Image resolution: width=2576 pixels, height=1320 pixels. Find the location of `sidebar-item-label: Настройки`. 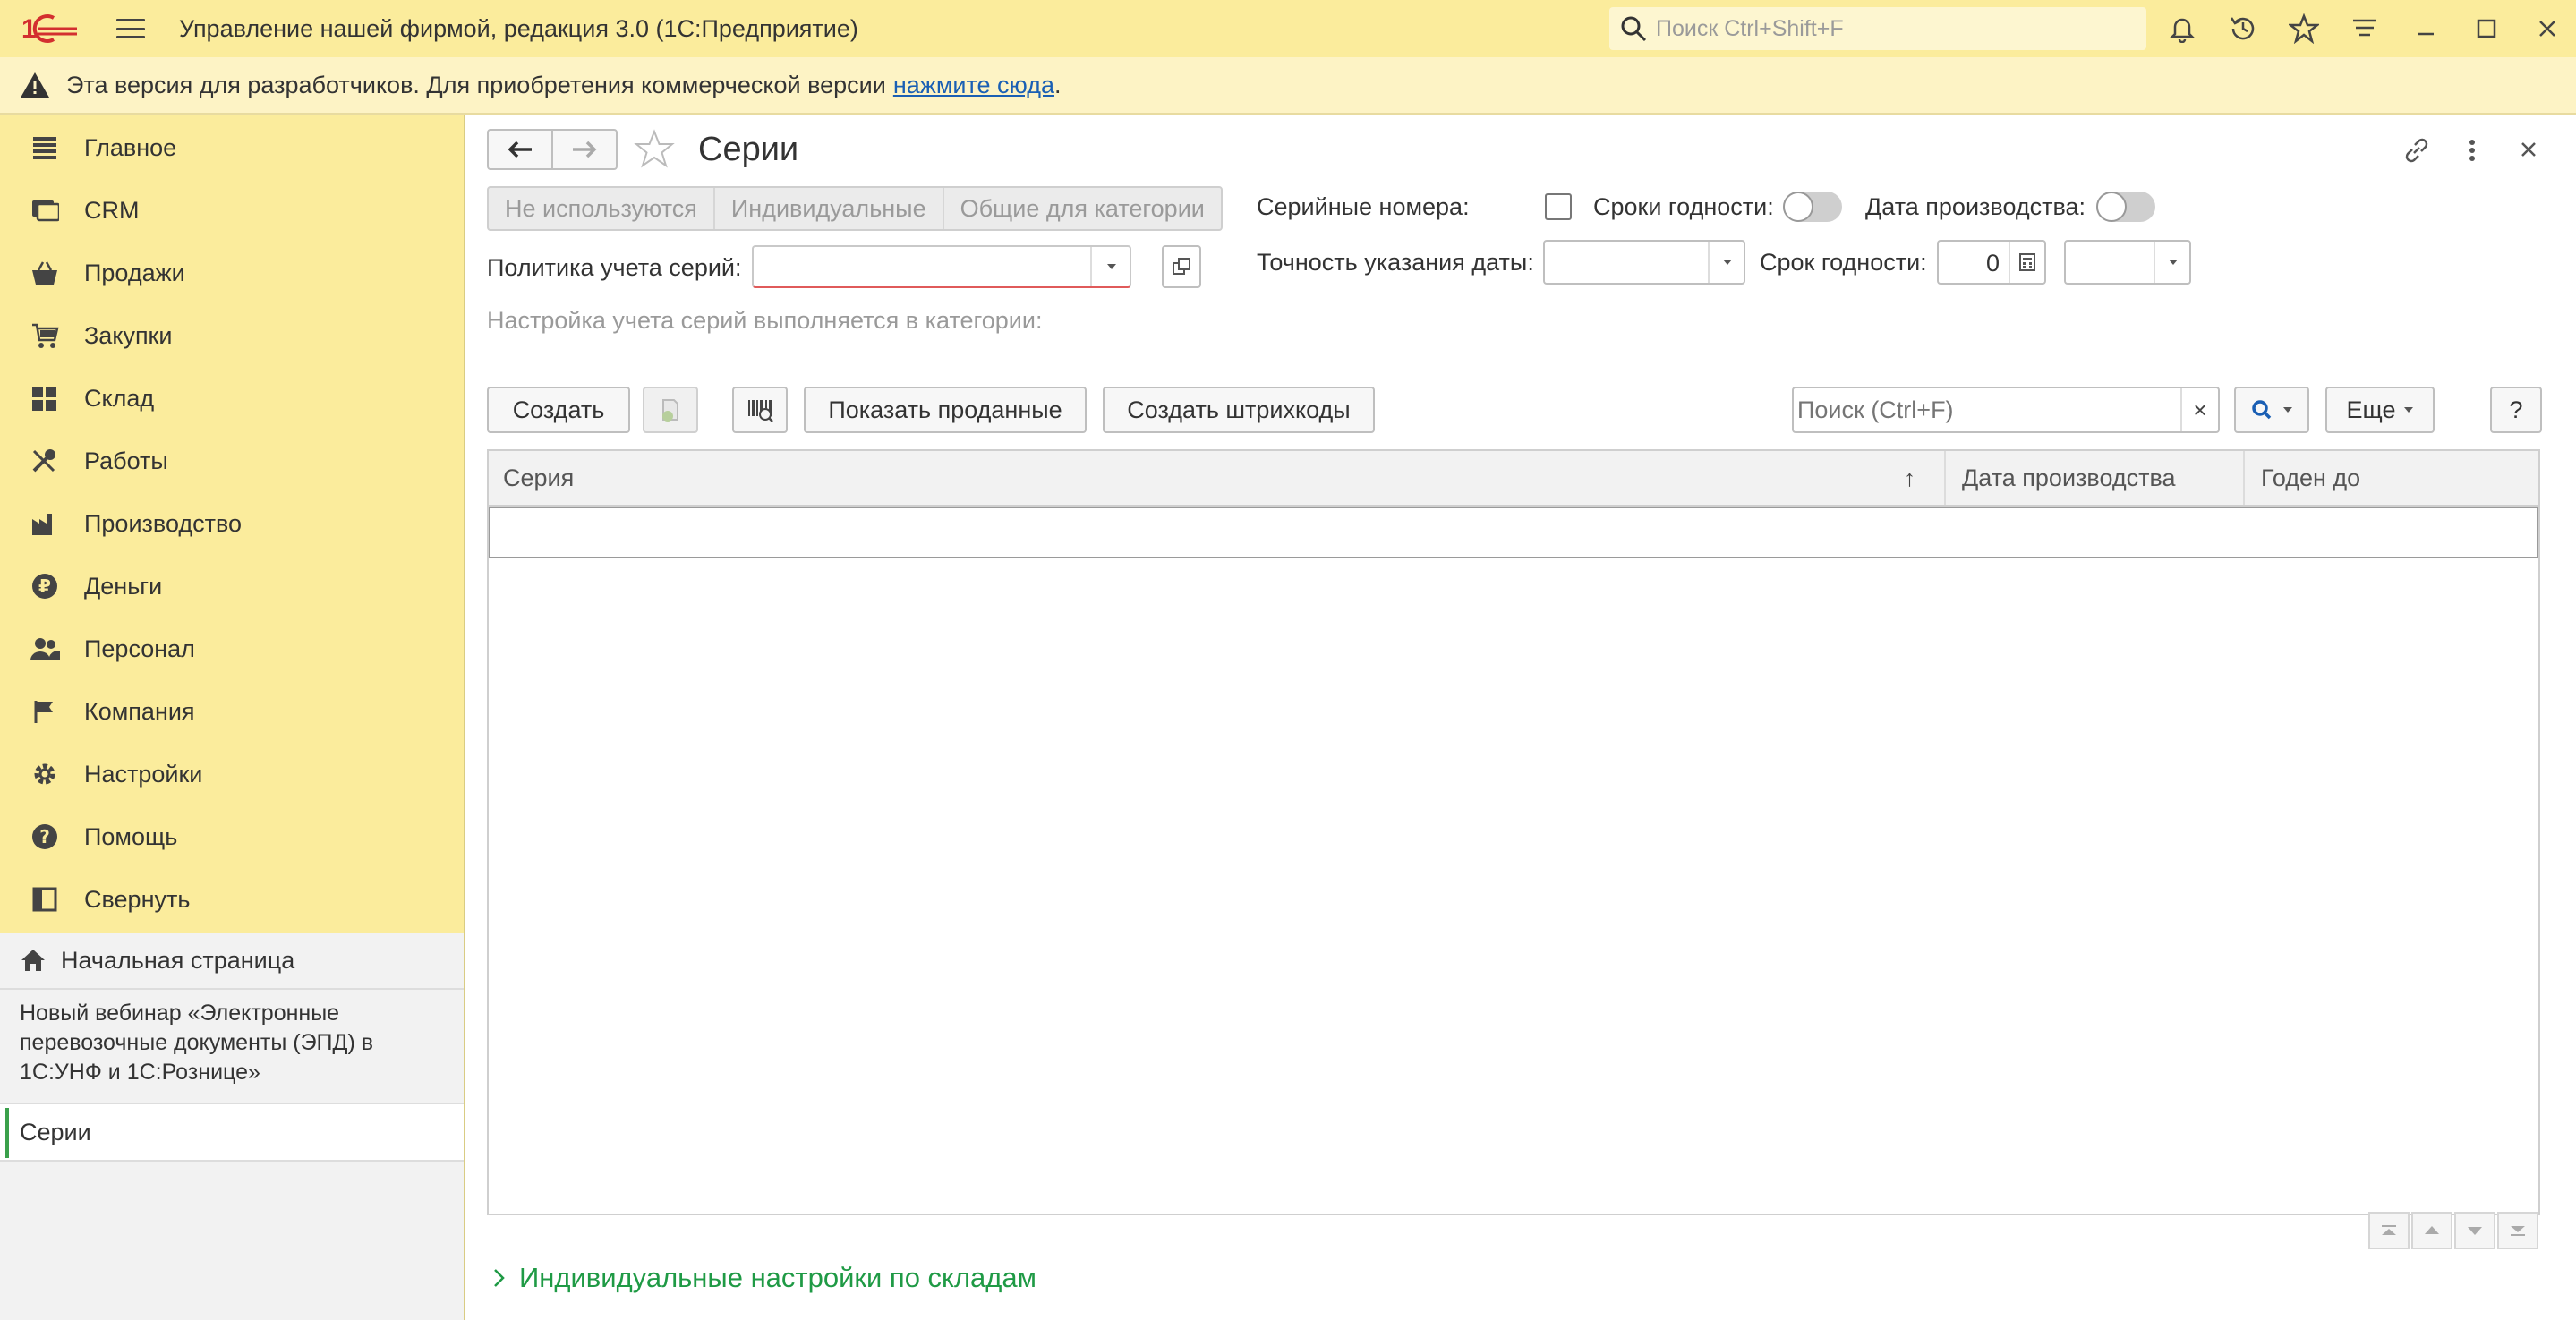

sidebar-item-label: Настройки is located at coordinates (143, 774).